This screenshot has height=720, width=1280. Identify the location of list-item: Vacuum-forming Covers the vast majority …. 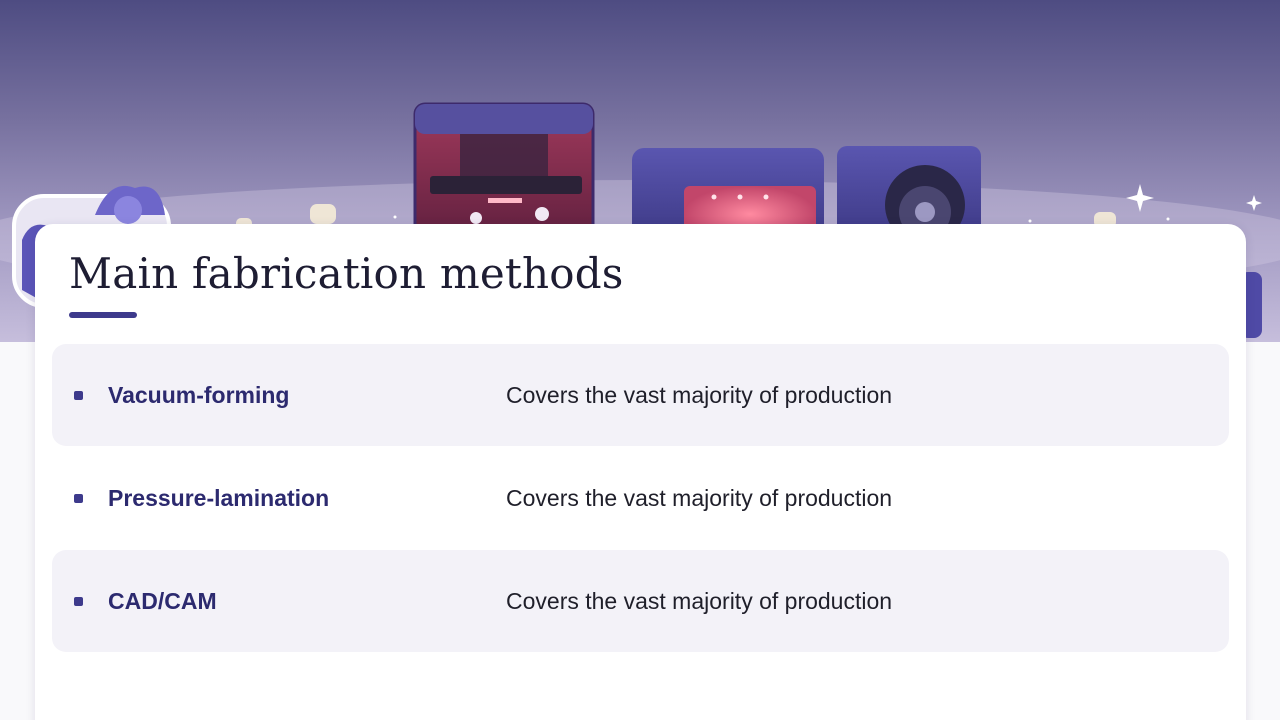
(640, 395).